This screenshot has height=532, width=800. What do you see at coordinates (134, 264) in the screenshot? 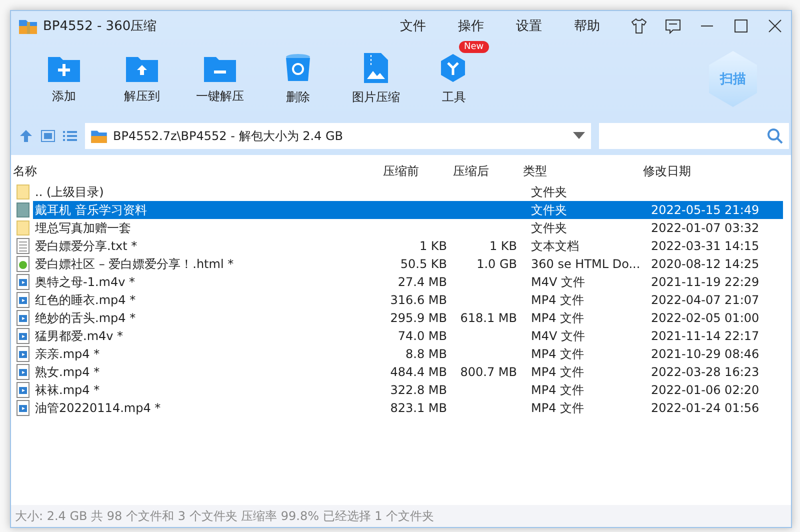
I see `file-name: 爱白嫖社区 – 爱白嫖爱分享！.html *` at bounding box center [134, 264].